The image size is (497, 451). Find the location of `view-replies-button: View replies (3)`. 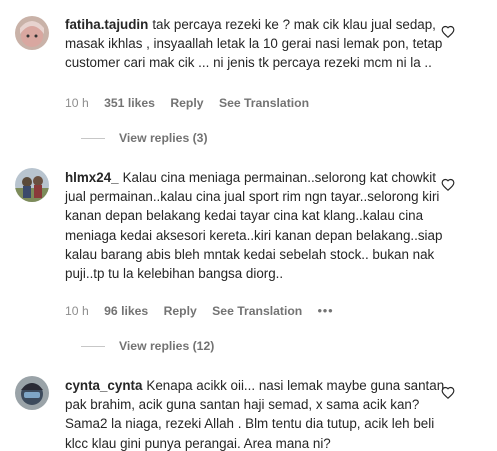

view-replies-button: View replies (3) is located at coordinates (144, 138).